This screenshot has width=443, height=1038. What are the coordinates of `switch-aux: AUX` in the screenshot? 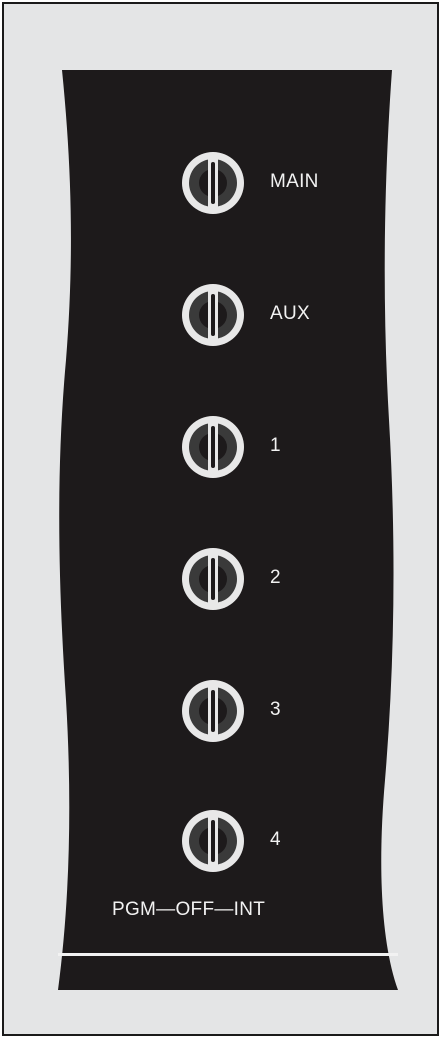 It's located at (221, 322).